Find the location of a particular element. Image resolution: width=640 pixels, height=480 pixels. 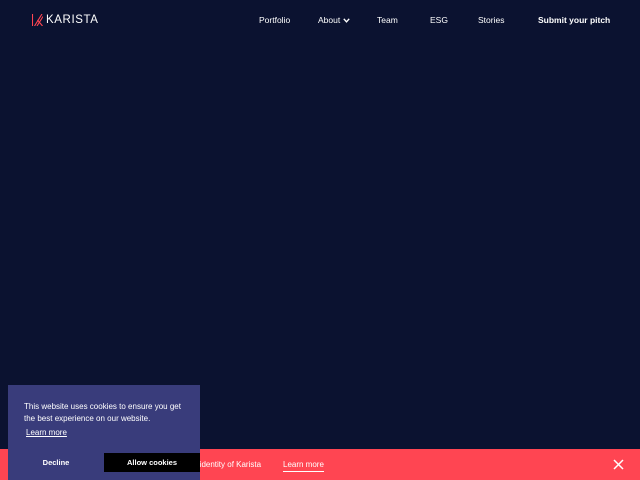

nav-item-portfolio: Portfolio is located at coordinates (274, 20).